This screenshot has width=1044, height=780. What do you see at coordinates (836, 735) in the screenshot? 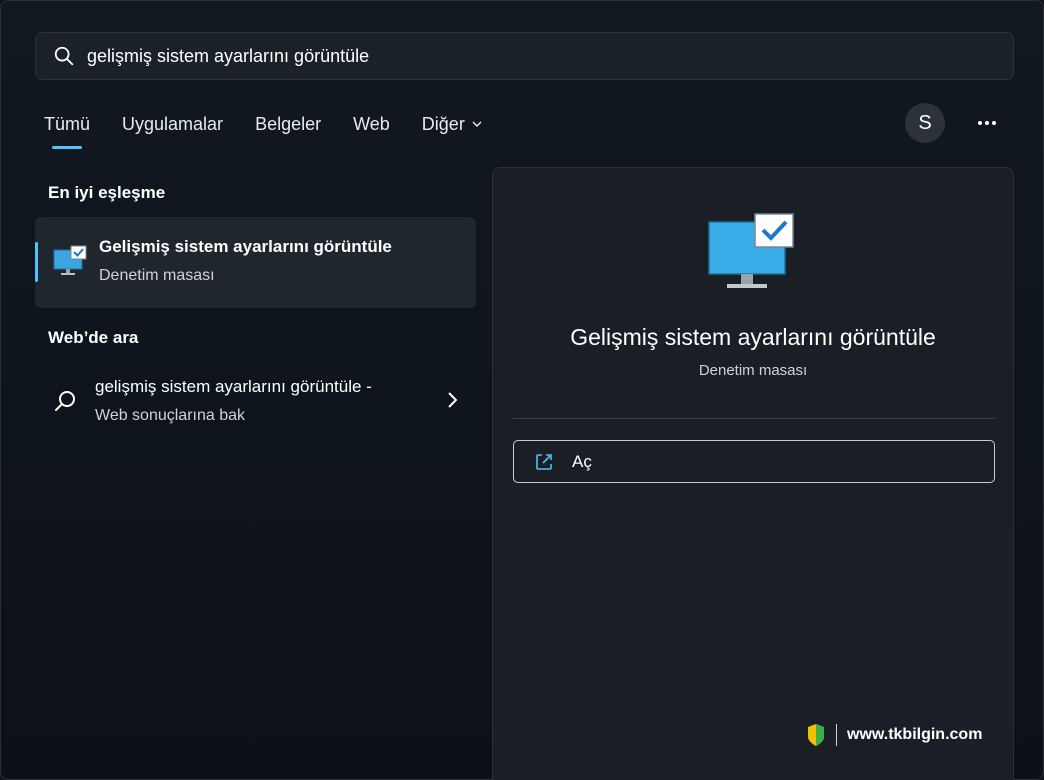
I see `watermark-separator` at bounding box center [836, 735].